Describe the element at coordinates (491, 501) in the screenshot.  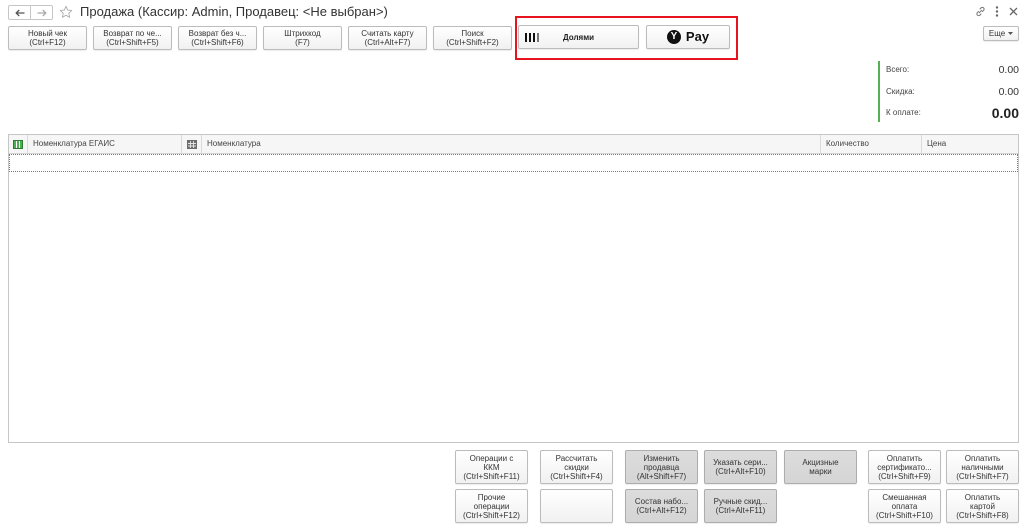
I see `button-label: Прочие операции` at that location.